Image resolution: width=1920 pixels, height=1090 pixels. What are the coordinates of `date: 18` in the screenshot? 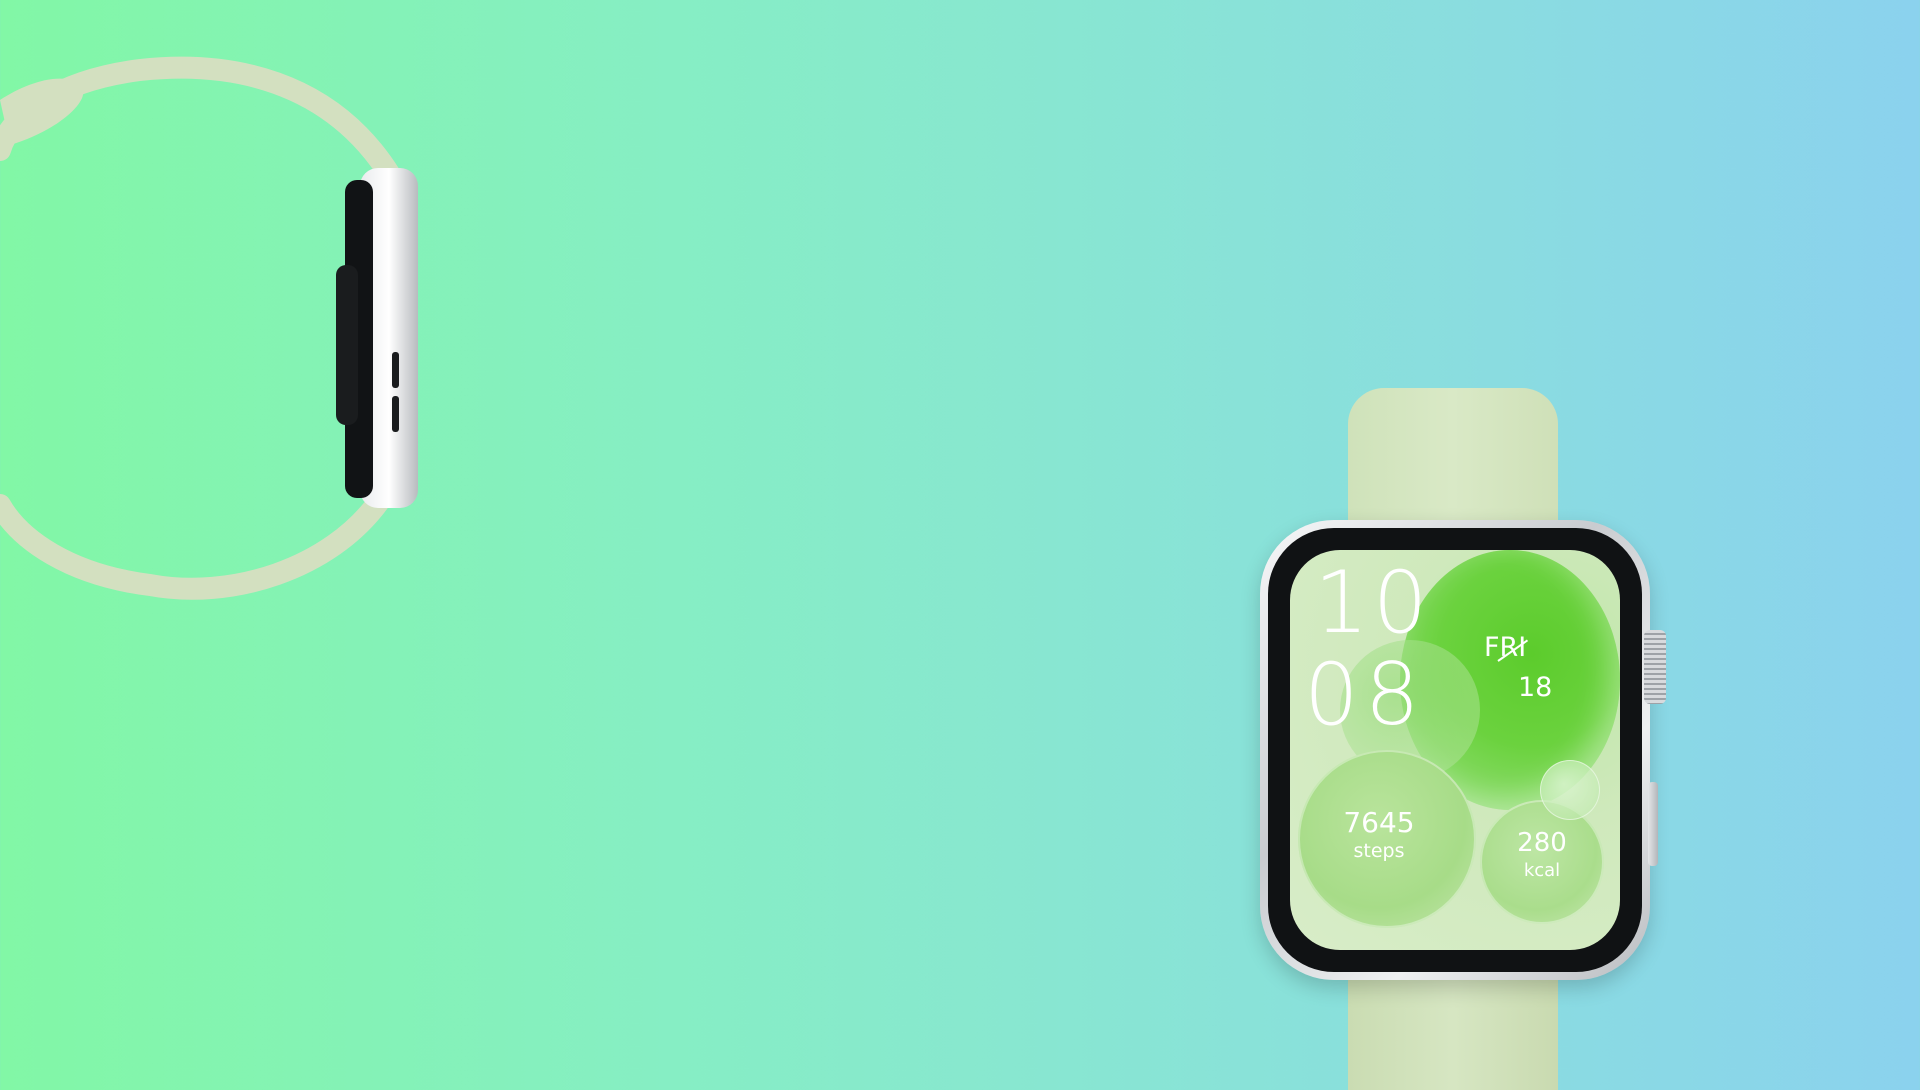 It's located at (1535, 687).